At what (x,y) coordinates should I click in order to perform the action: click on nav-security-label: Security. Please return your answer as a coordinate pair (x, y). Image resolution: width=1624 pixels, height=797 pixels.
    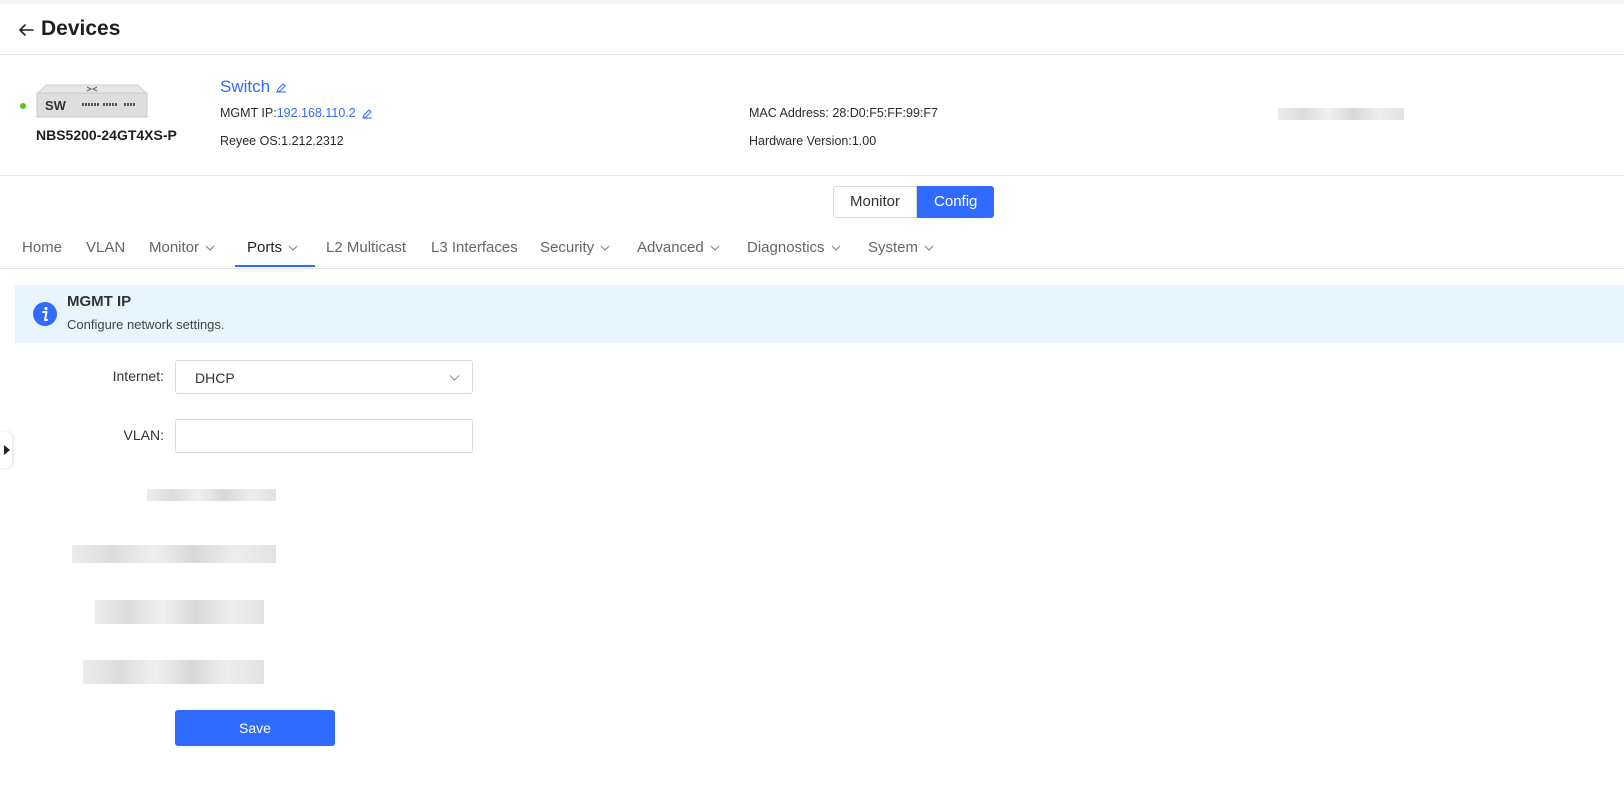
    Looking at the image, I should click on (567, 247).